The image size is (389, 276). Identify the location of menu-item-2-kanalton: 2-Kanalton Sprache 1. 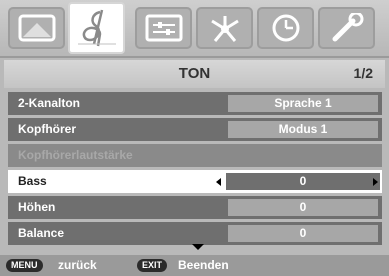
(195, 103).